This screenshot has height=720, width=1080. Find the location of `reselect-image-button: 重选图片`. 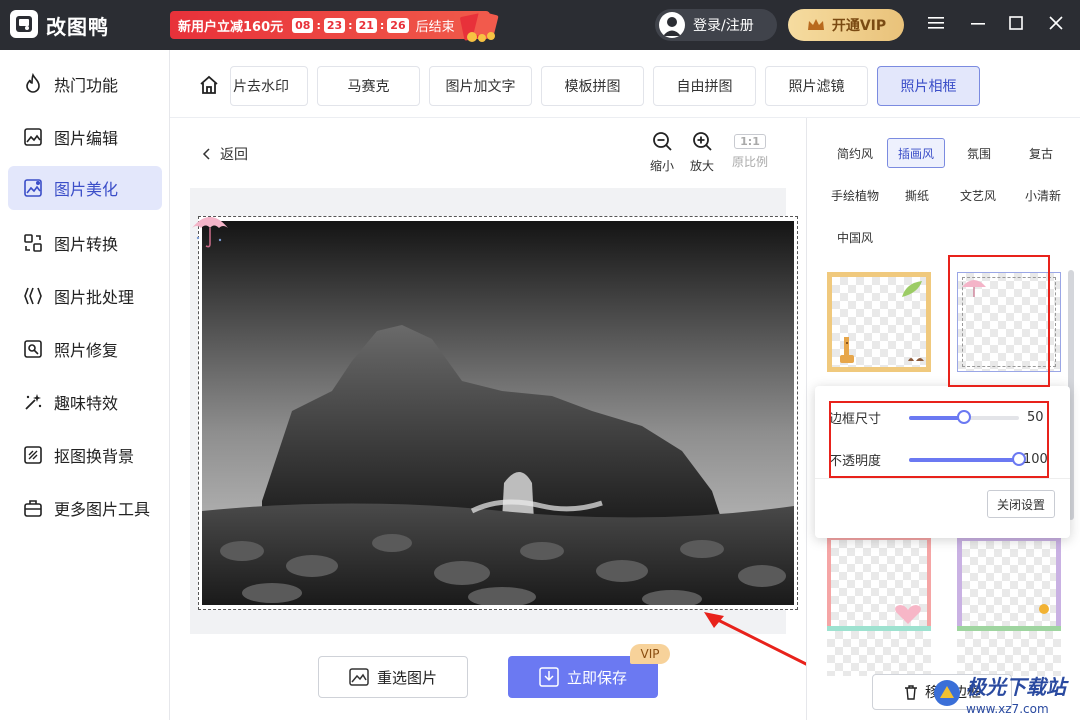

reselect-image-button: 重选图片 is located at coordinates (393, 677).